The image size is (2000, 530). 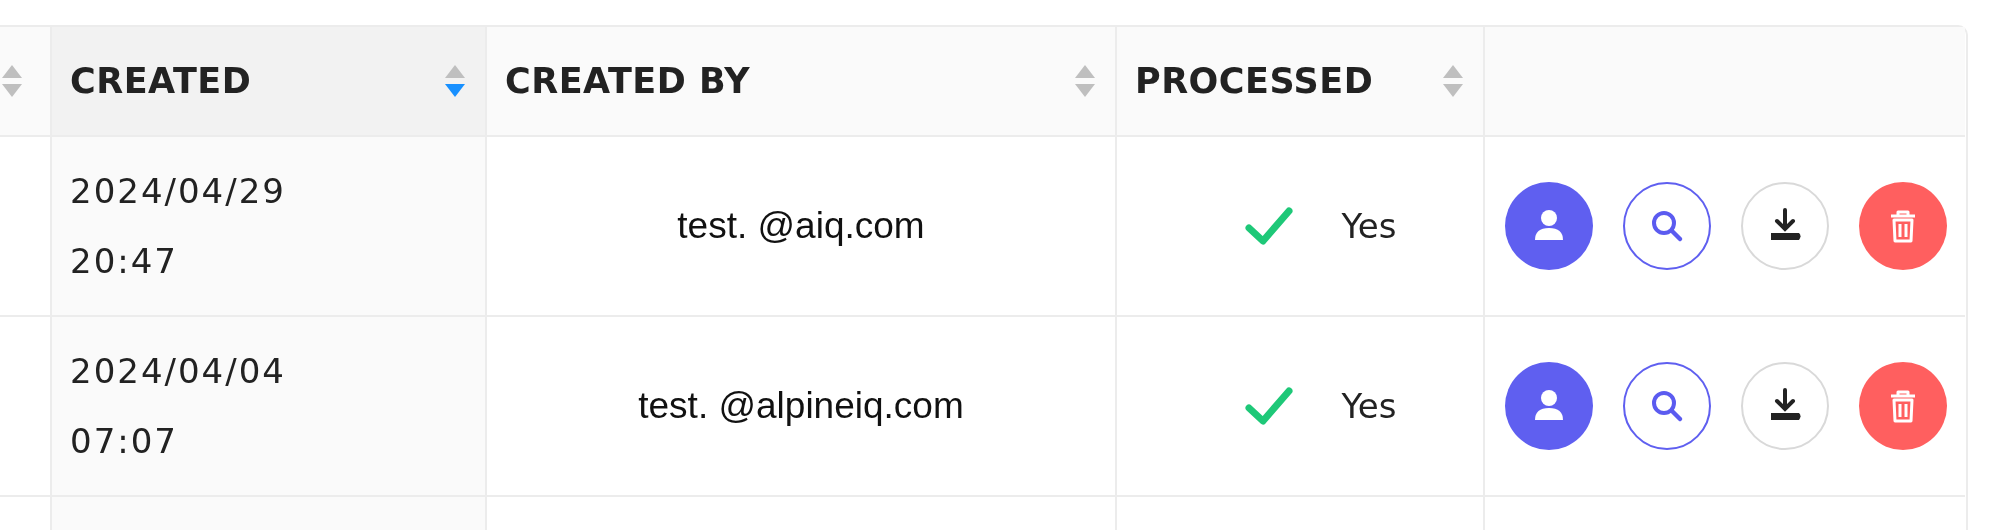 I want to click on created-time: 07:07, so click(x=124, y=441).